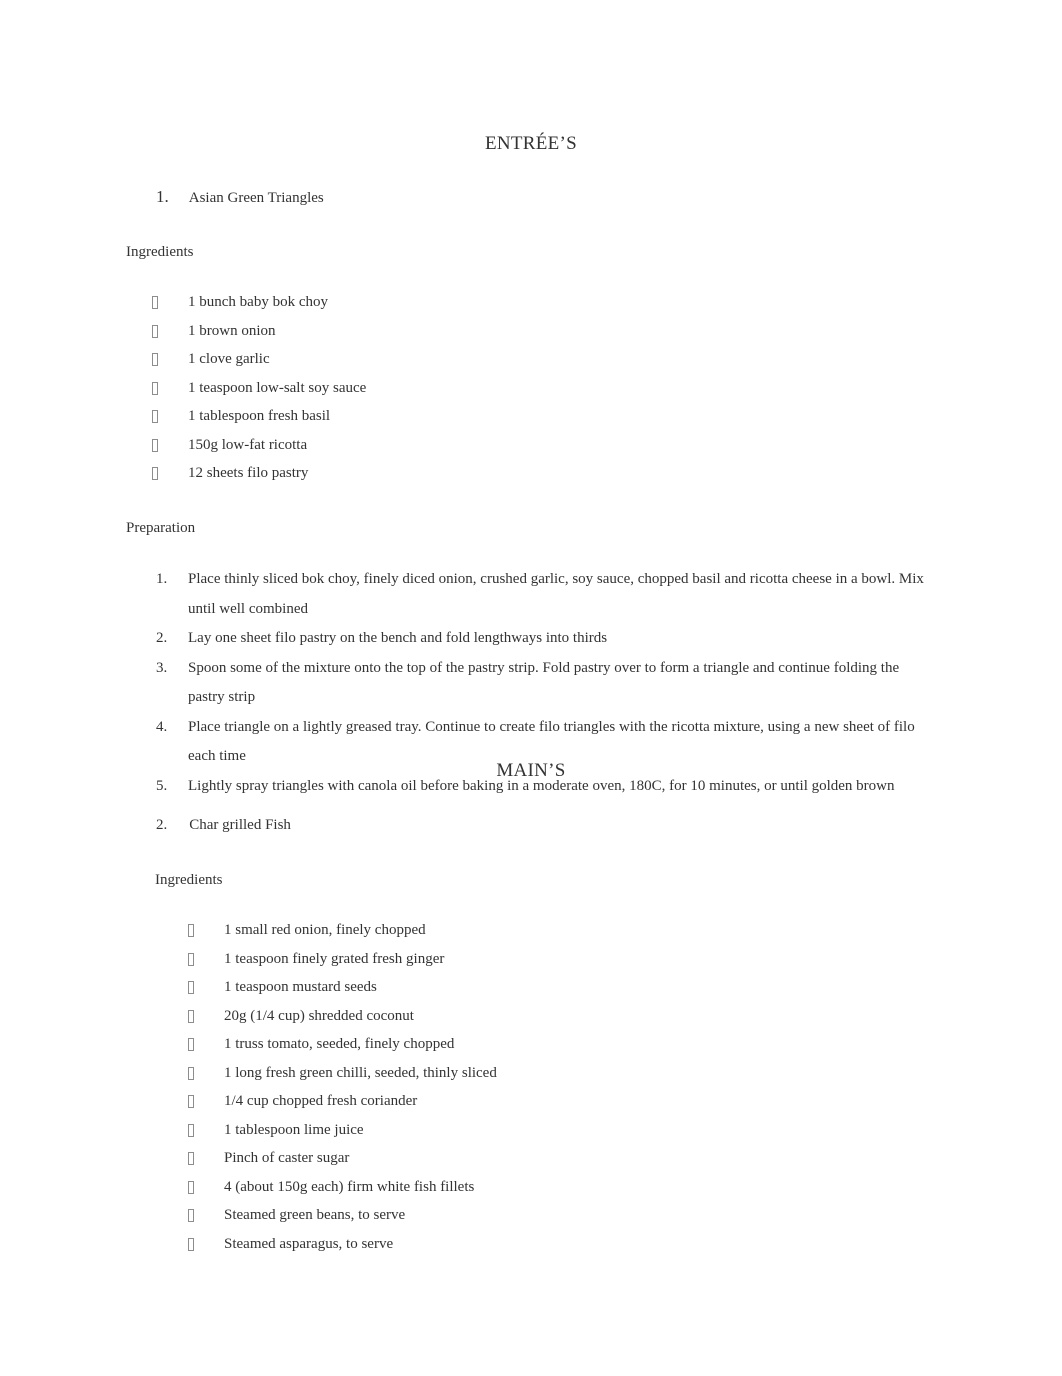 The width and height of the screenshot is (1062, 1376). Describe the element at coordinates (162, 667) in the screenshot. I see `step-number: 3.` at that location.